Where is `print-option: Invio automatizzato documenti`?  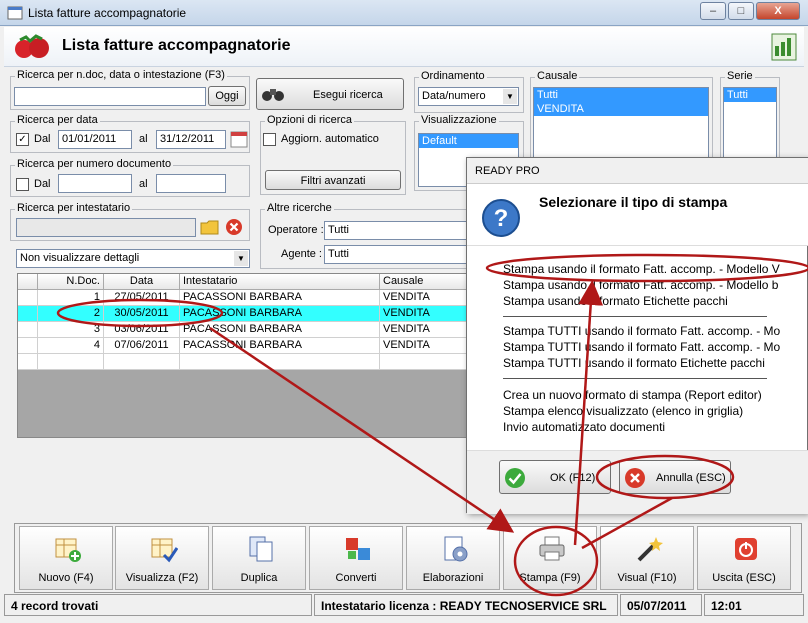 print-option: Invio automatizzato documenti is located at coordinates (584, 427).